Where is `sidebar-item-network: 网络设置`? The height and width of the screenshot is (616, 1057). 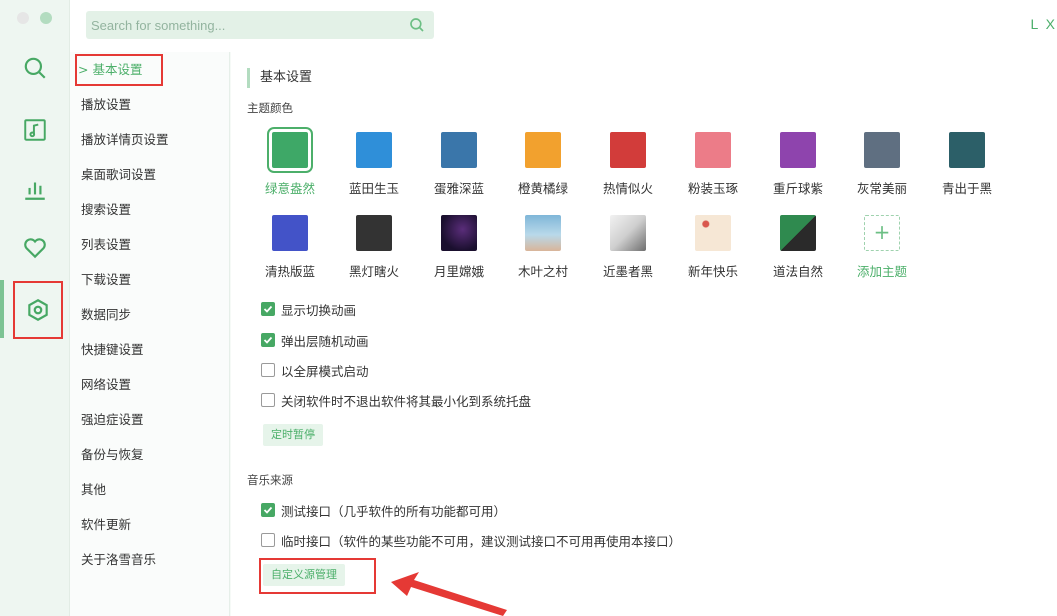
sidebar-item-network: 网络设置 is located at coordinates (106, 385).